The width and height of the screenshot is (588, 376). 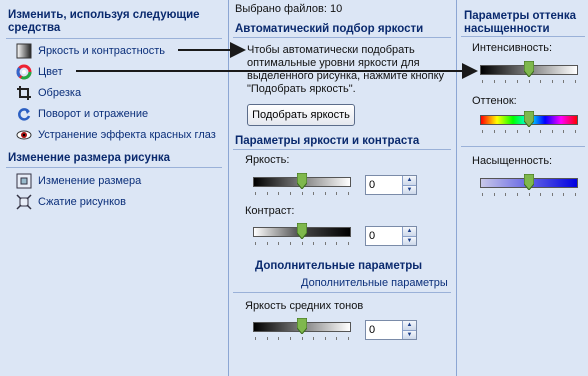 I want to click on hue-label: Оттенок:, so click(x=494, y=101).